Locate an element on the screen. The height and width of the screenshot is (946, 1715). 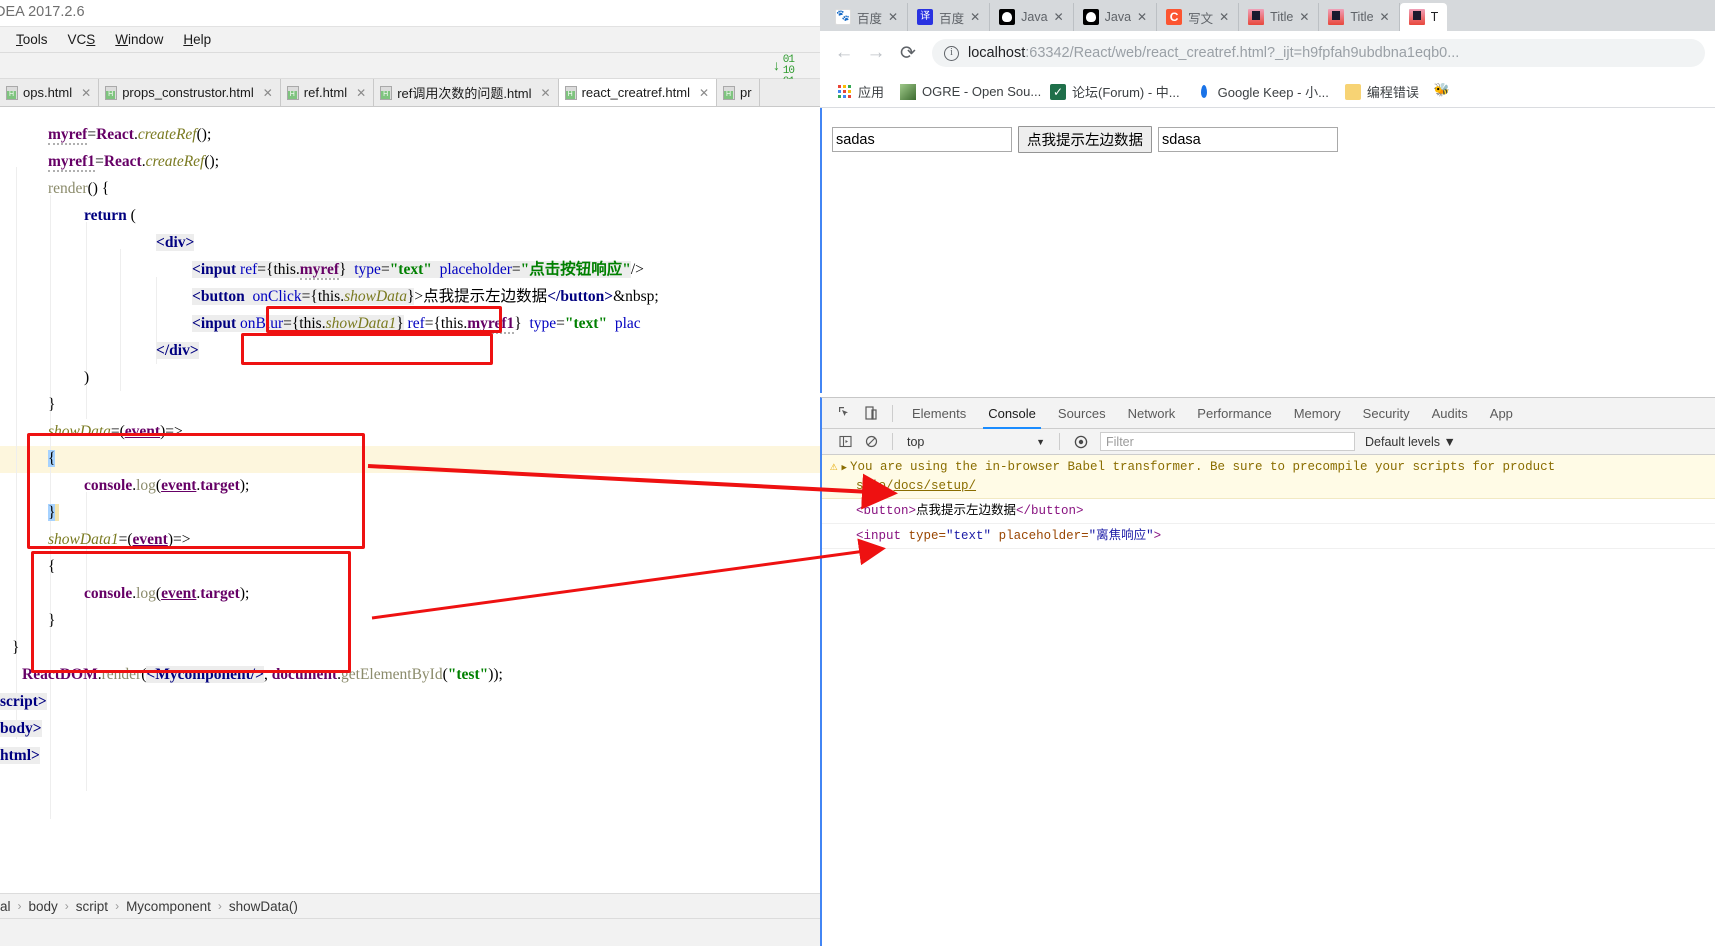
bookmark-apps: 应用 is located at coordinates (861, 91).